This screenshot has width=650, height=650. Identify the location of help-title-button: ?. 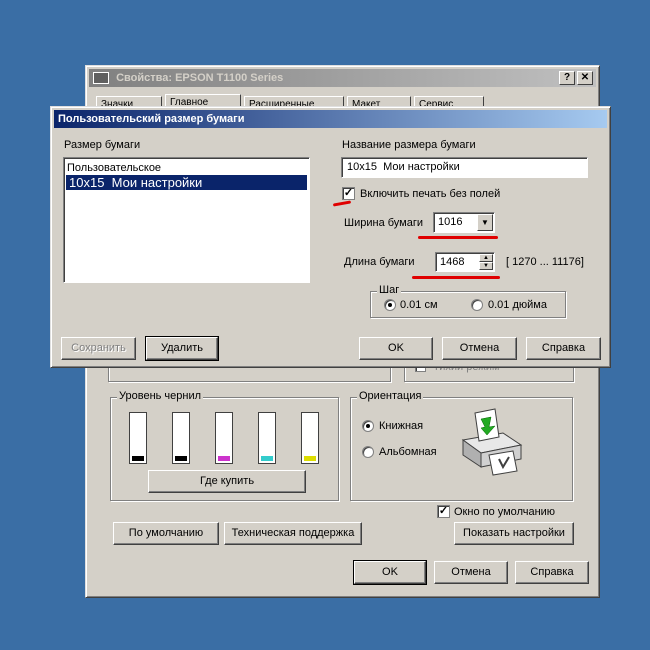
(567, 78).